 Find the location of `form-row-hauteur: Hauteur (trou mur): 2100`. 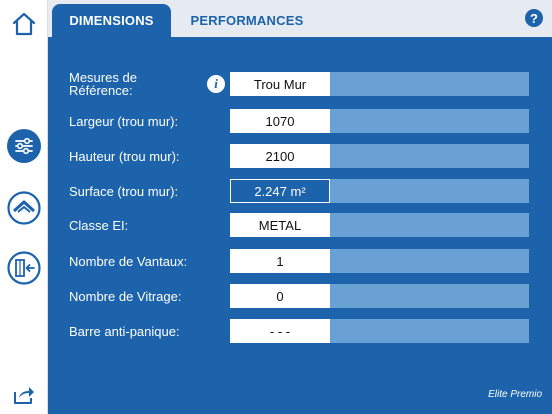

form-row-hauteur: Hauteur (trou mur): 2100 is located at coordinates (300, 156).